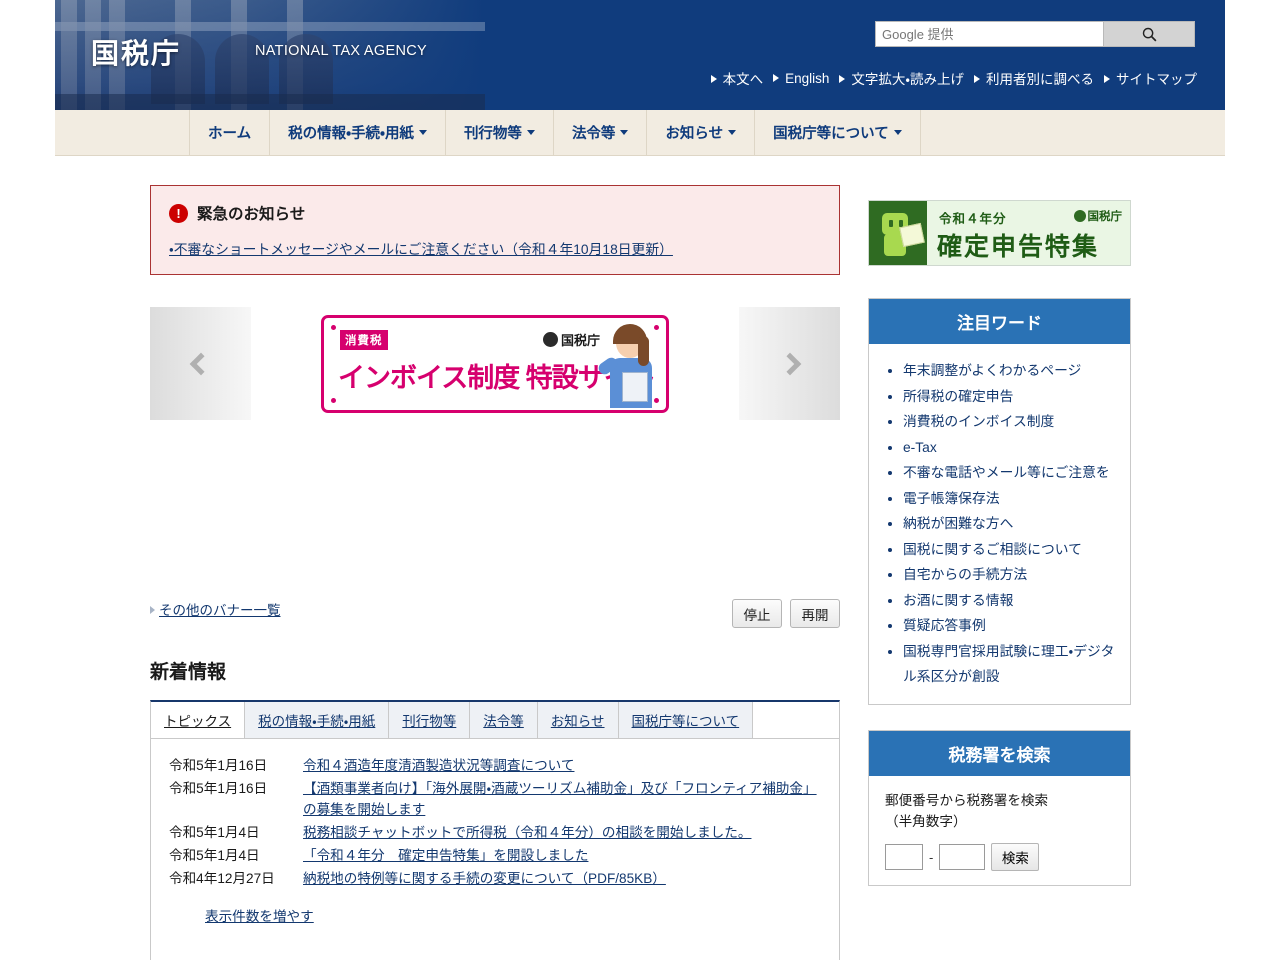 Image resolution: width=1280 pixels, height=960 pixels. What do you see at coordinates (178, 213) in the screenshot?
I see `exclamation-icon: !` at bounding box center [178, 213].